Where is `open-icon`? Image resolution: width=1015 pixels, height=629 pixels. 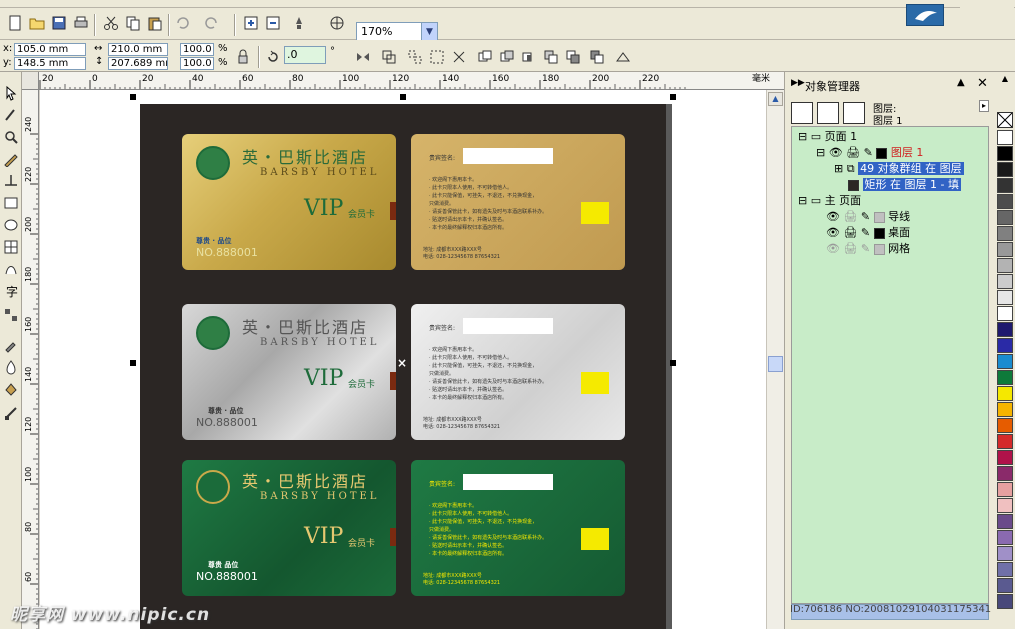
open-icon is located at coordinates (37, 23).